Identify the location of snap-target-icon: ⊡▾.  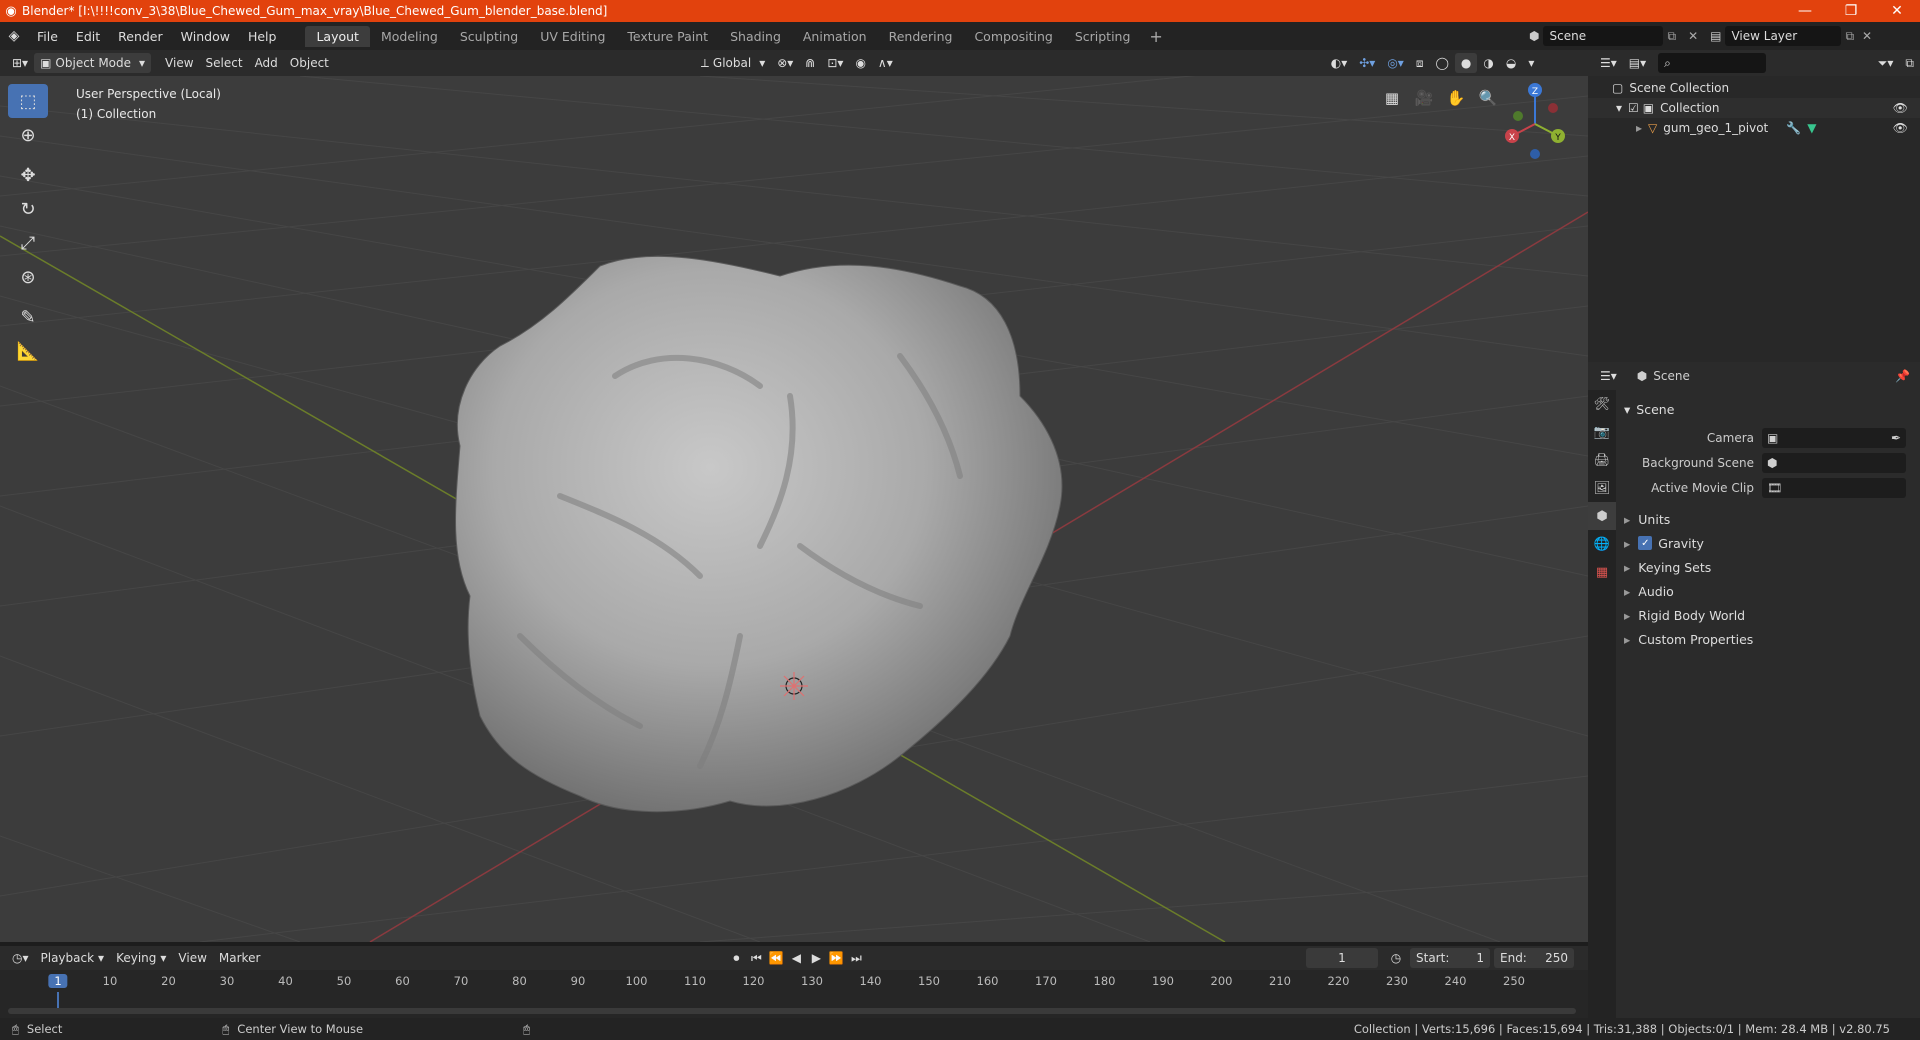
(835, 63).